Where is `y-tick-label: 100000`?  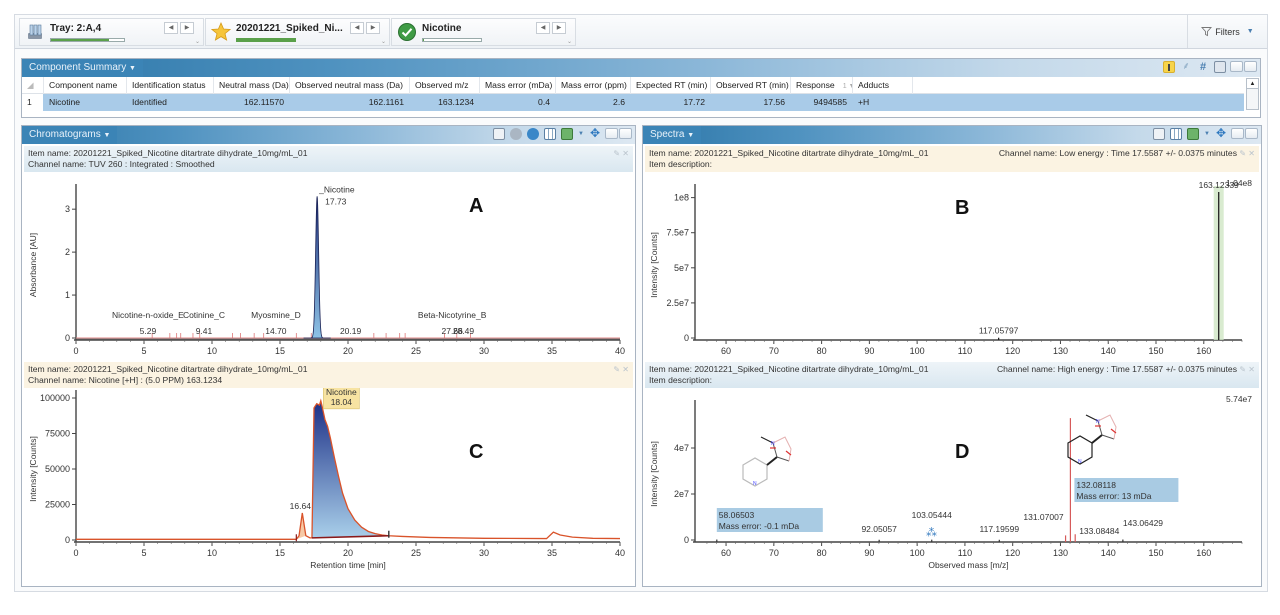 y-tick-label: 100000 is located at coordinates (55, 398).